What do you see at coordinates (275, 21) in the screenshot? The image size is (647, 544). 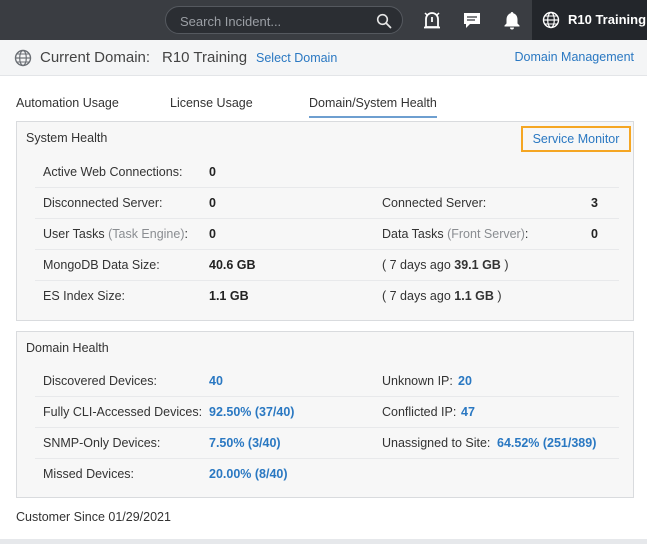 I see `search-input` at bounding box center [275, 21].